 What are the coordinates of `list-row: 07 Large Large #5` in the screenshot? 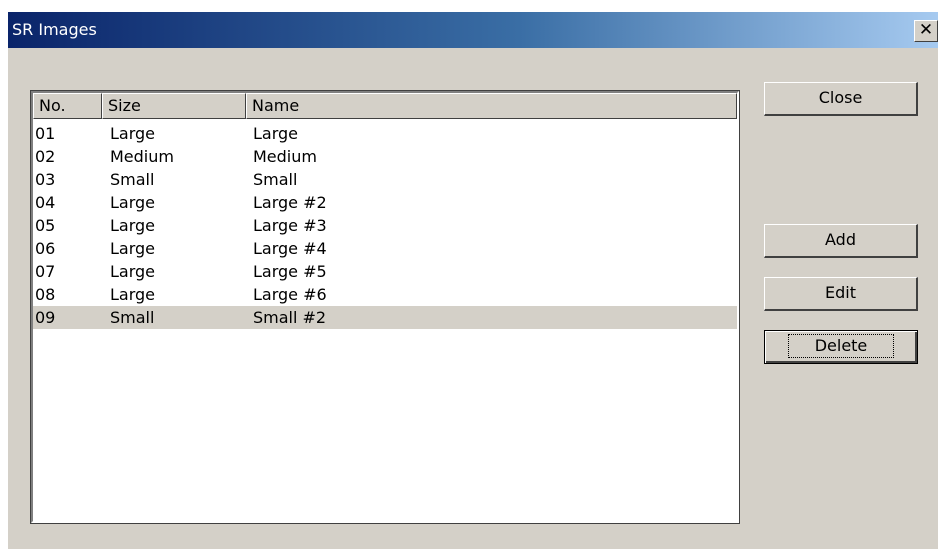 It's located at (385, 271).